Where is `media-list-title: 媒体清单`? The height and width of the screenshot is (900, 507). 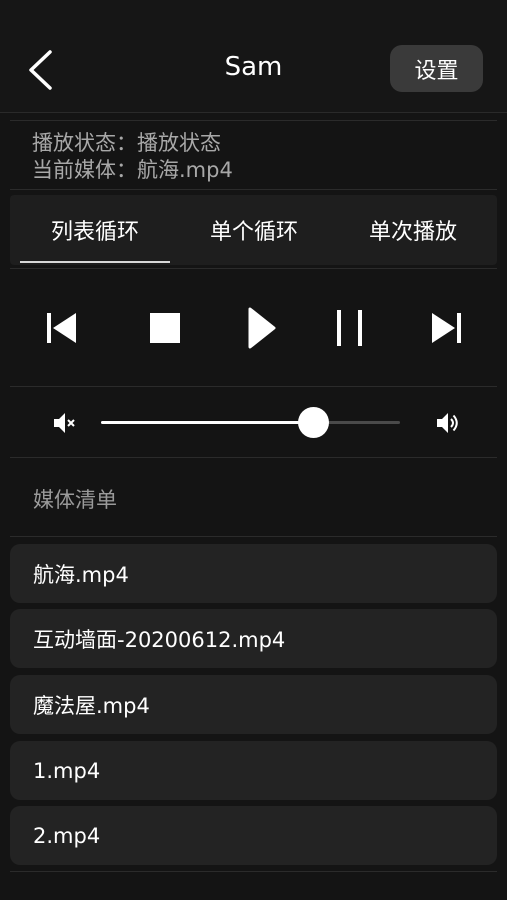
media-list-title: 媒体清单 is located at coordinates (75, 500).